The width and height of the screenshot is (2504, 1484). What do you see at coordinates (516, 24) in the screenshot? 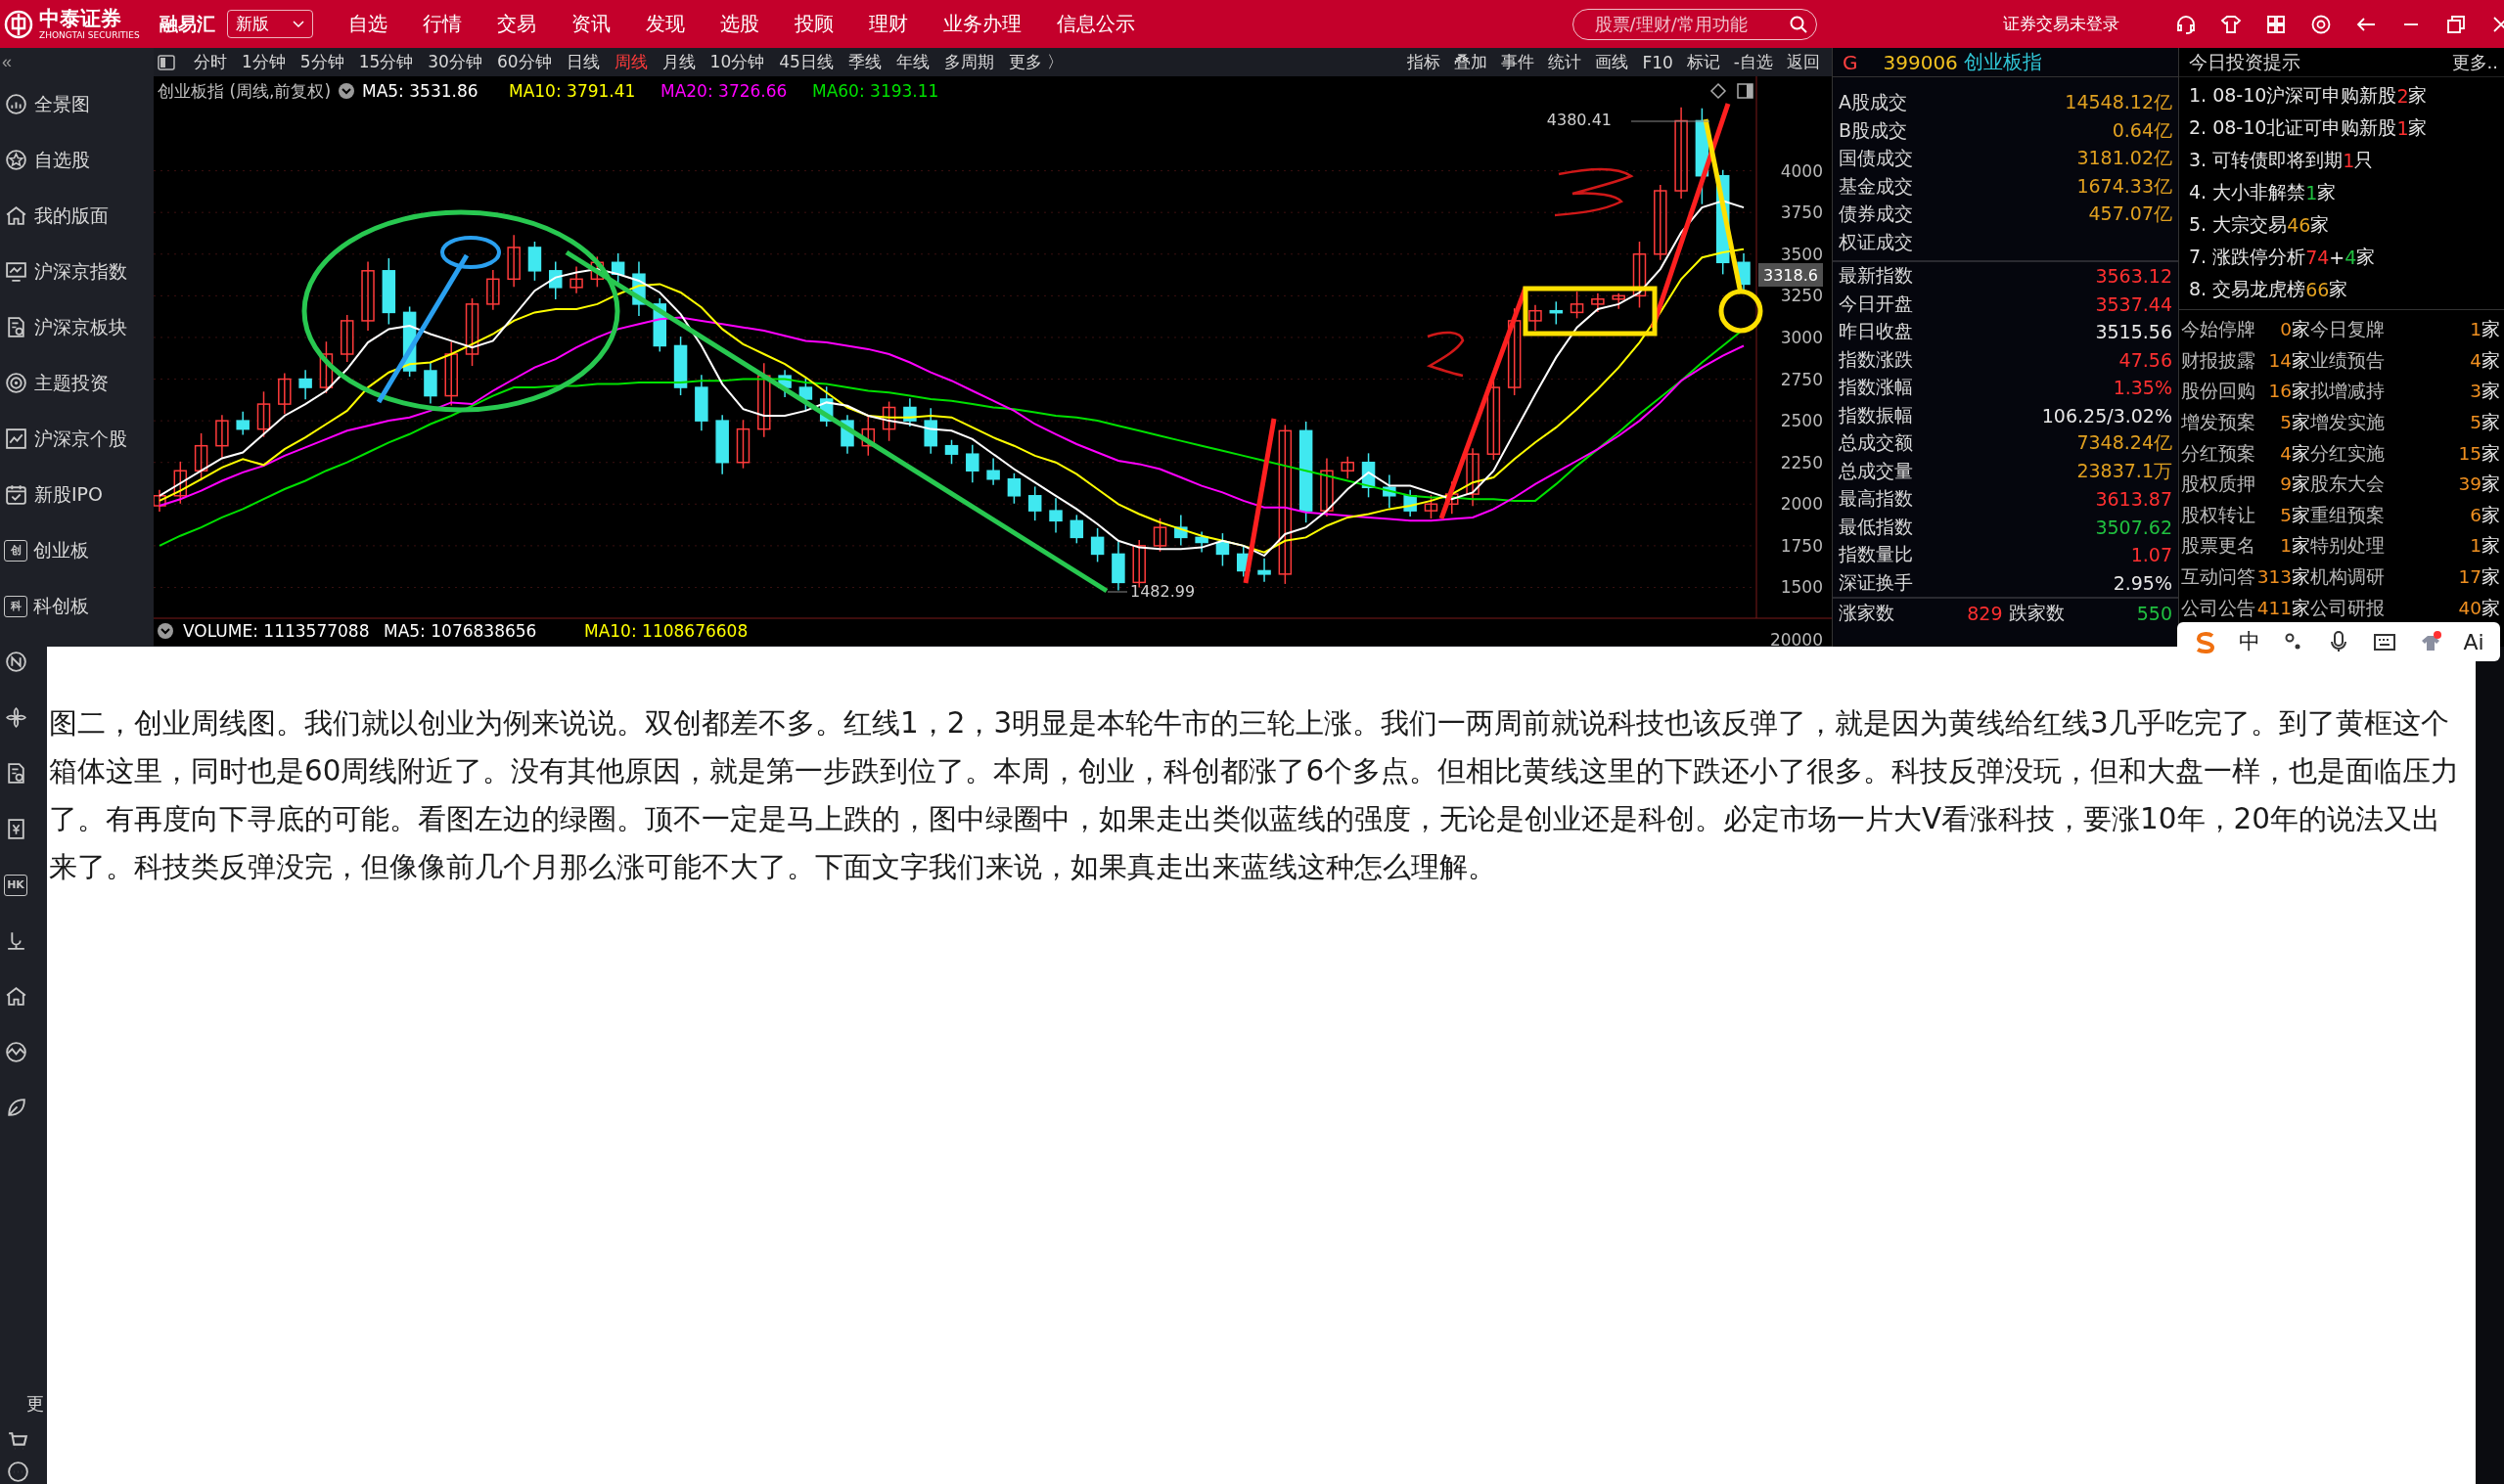
I see `nav-item: 交易` at bounding box center [516, 24].